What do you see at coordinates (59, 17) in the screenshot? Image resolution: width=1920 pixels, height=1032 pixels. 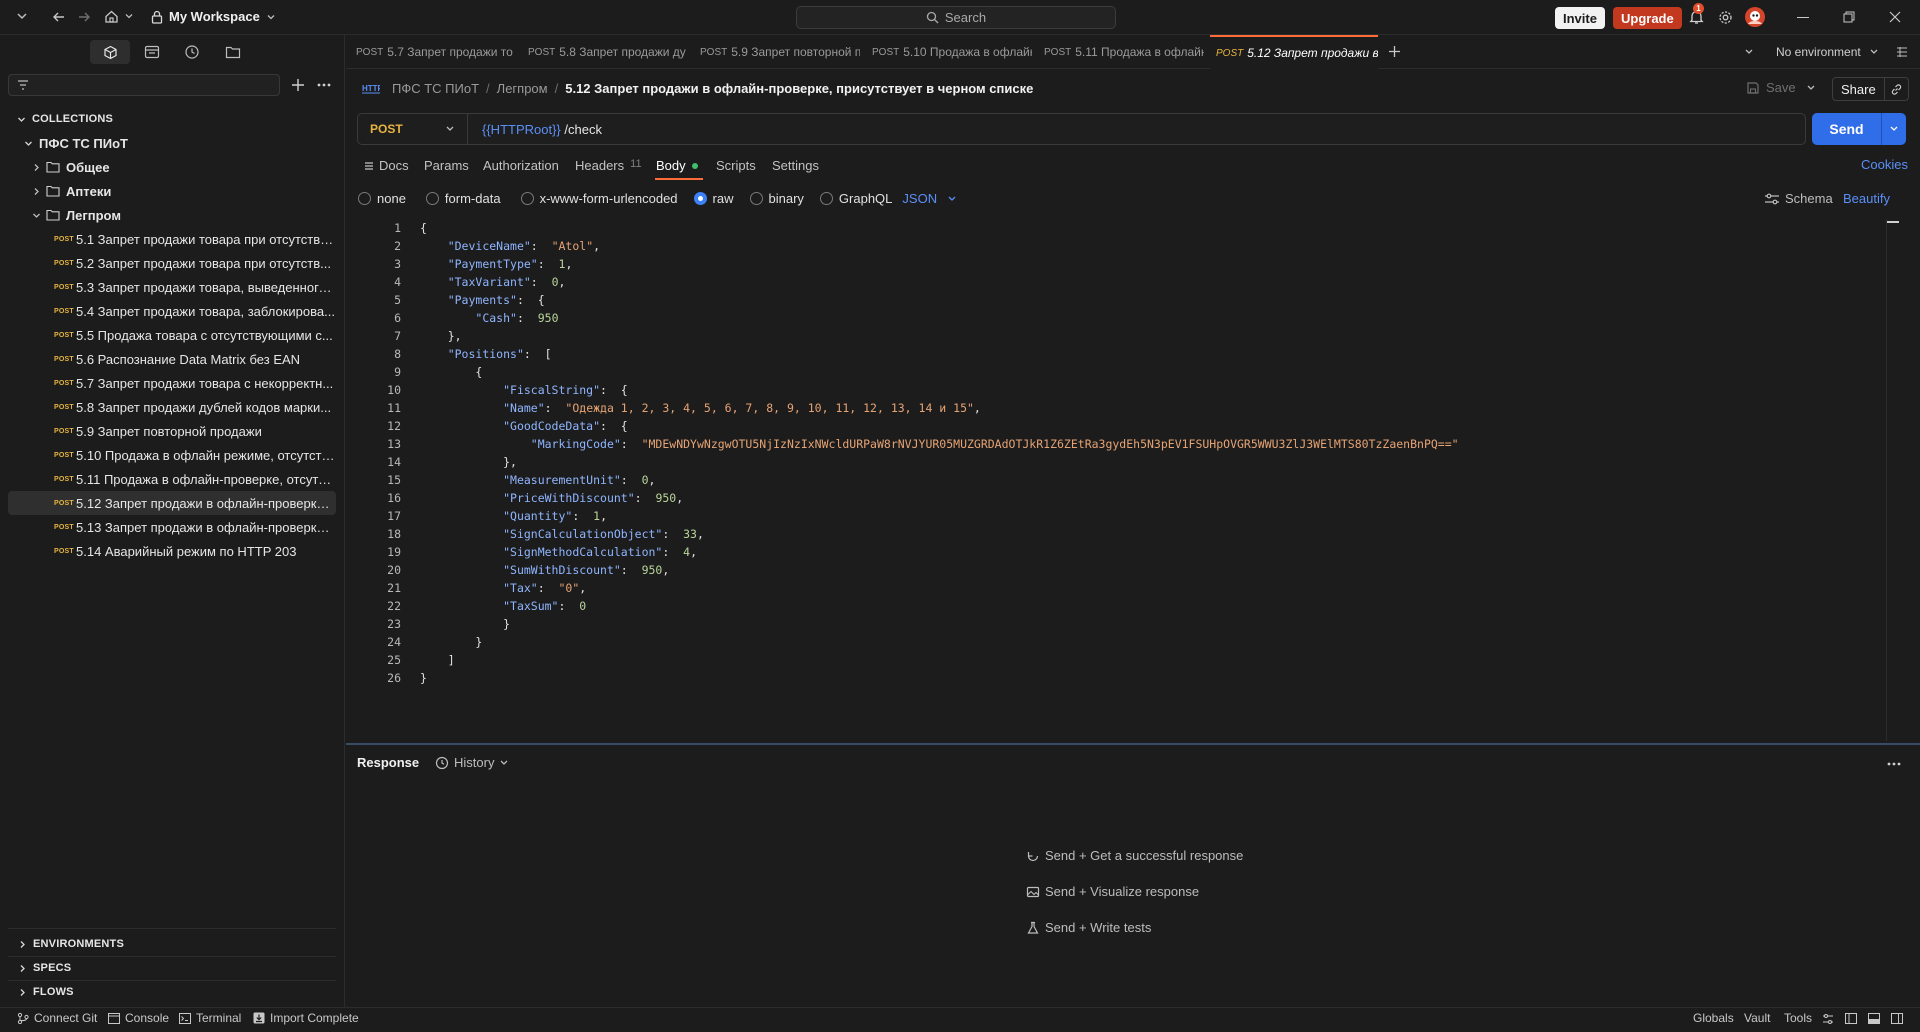 I see `back-arrow-icon` at bounding box center [59, 17].